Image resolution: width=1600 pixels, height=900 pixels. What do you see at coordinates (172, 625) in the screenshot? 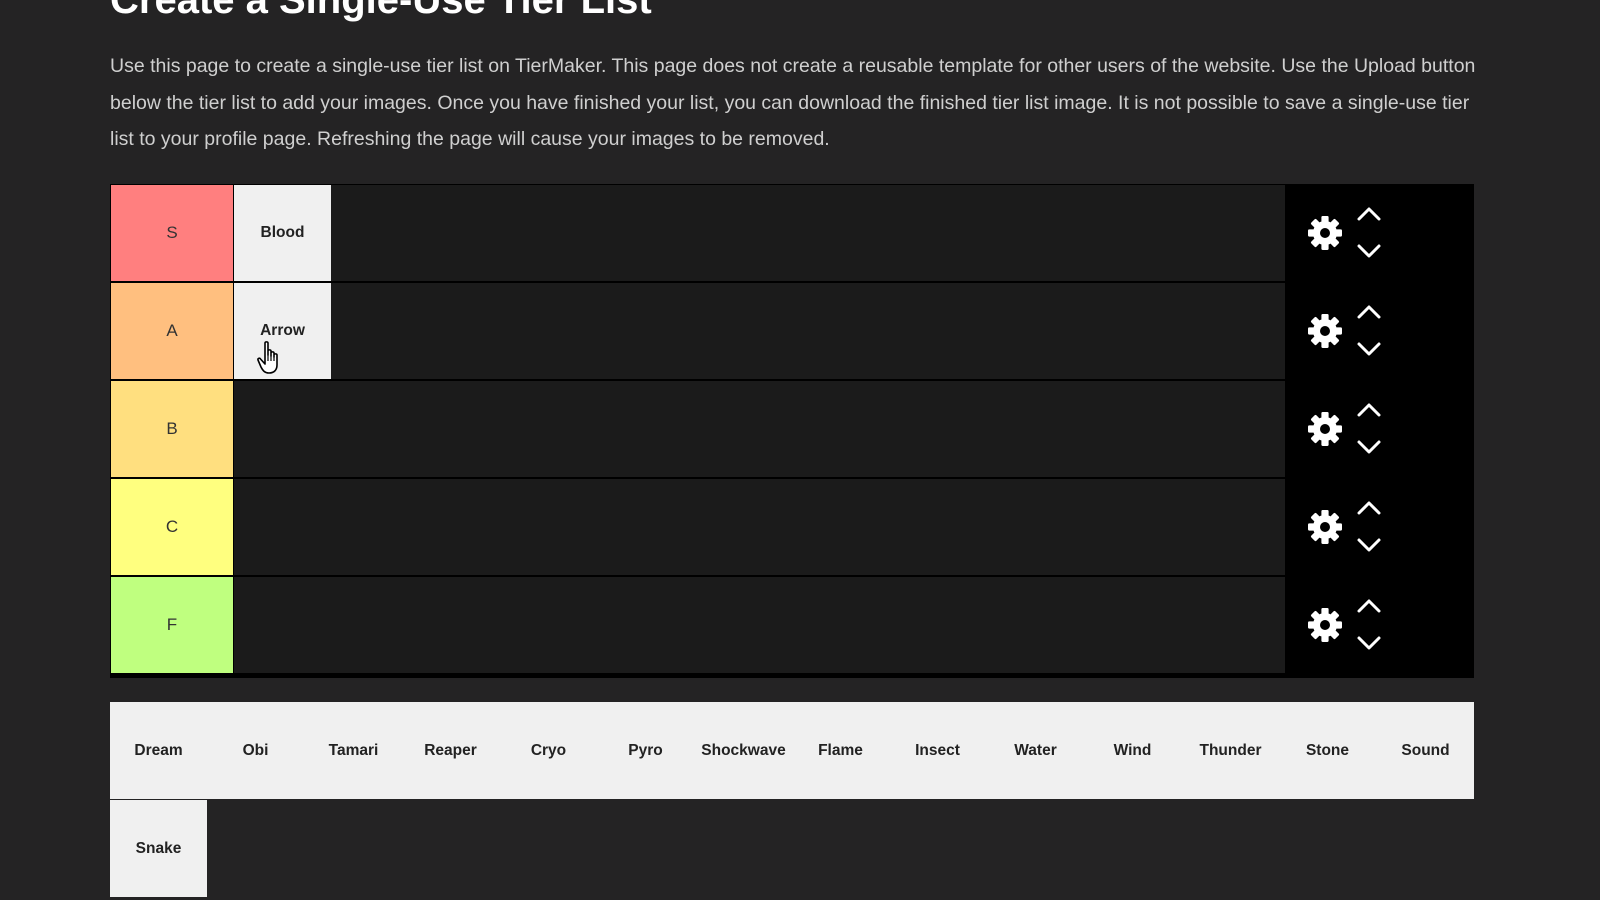
I see `tier-label: F` at bounding box center [172, 625].